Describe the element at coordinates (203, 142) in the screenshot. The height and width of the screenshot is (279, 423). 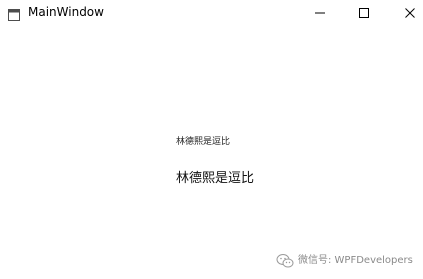
I see `small-text-label: 林德熙是逗比` at that location.